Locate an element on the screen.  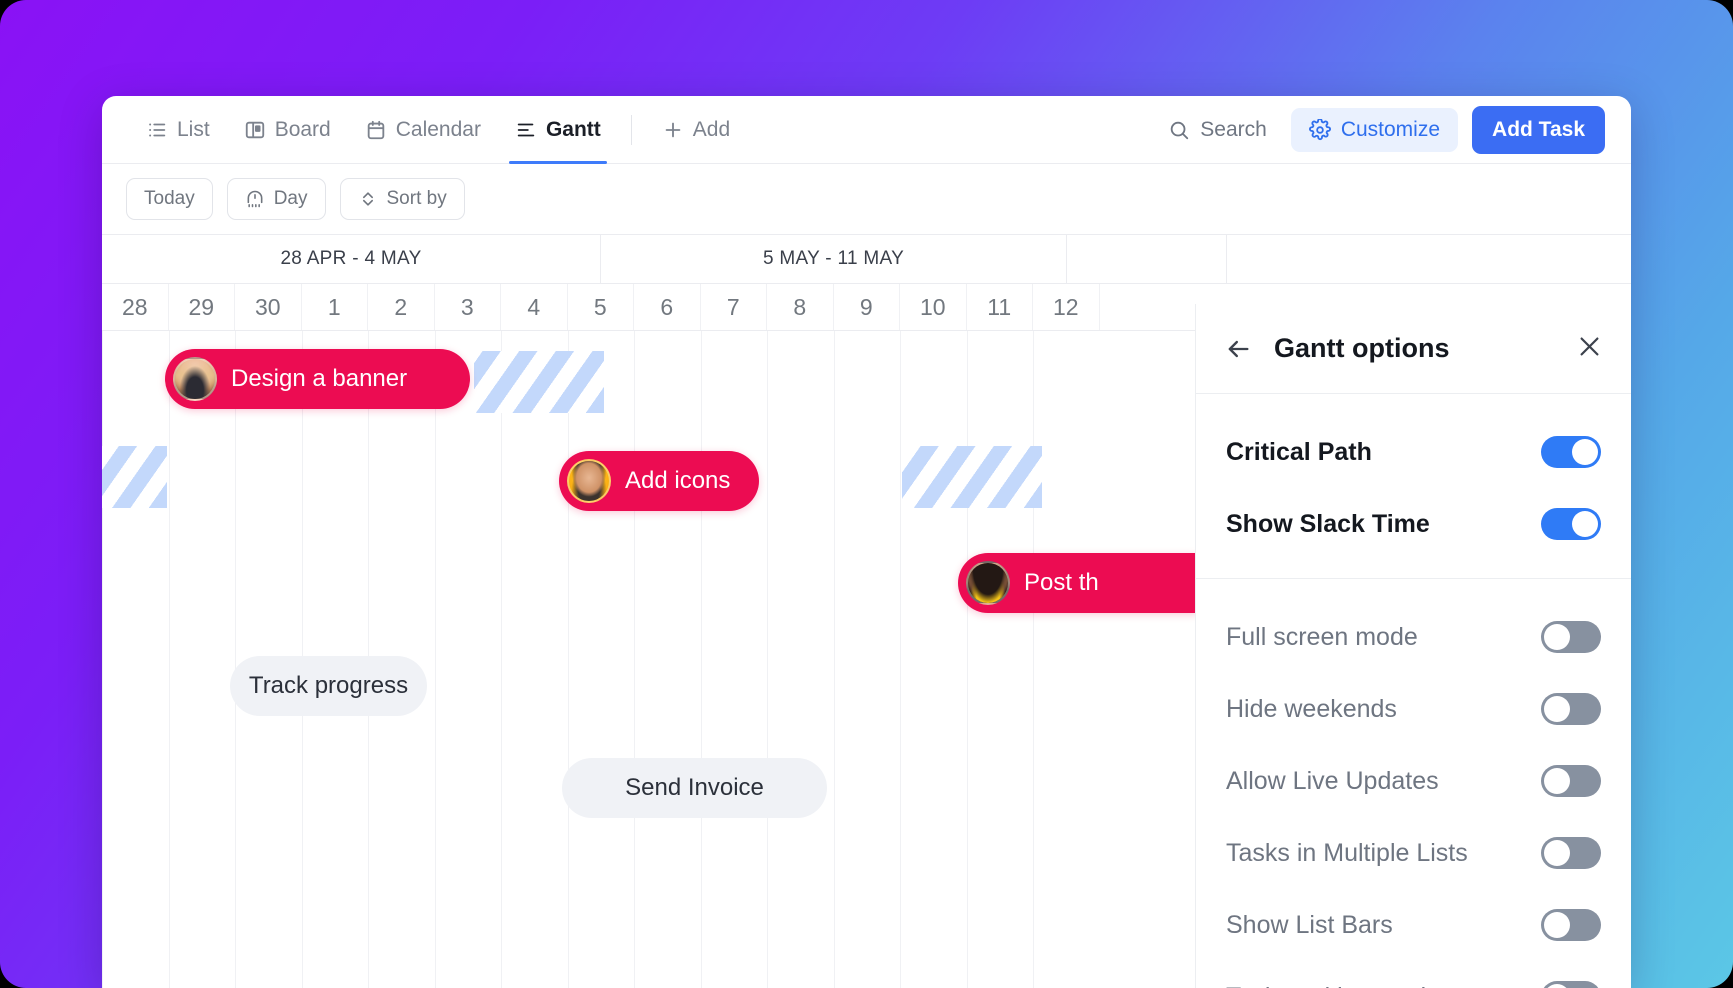
tab-list-label: List is located at coordinates (193, 129).